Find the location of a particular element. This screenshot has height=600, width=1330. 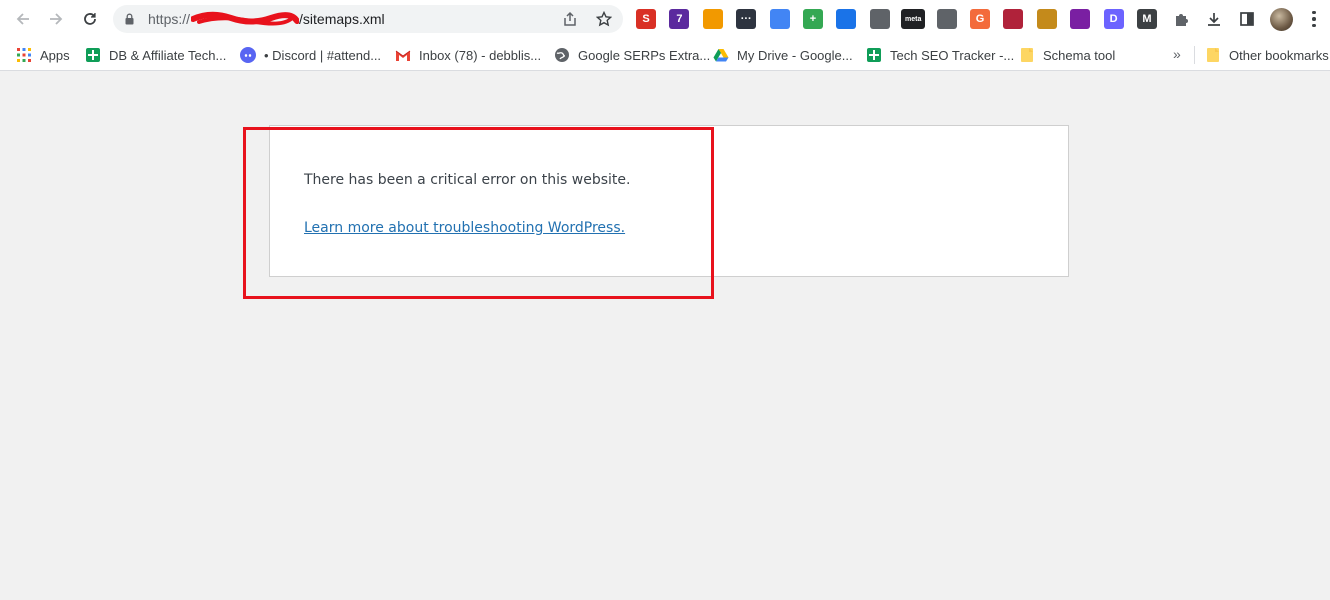

bookmark-schema-tool: Schema tool is located at coordinates (1067, 55).